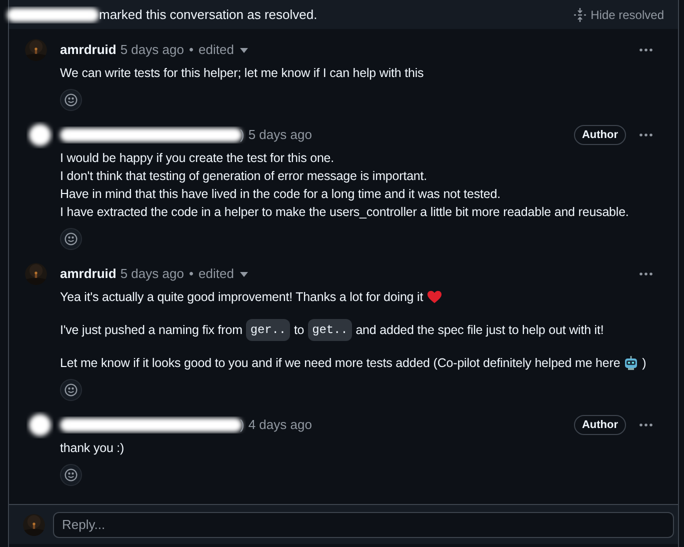 The height and width of the screenshot is (547, 684). I want to click on comment-text: Let me know if it looks good to you and if we need more tests added (Co-pilot definitely helped me here, so click(340, 363).